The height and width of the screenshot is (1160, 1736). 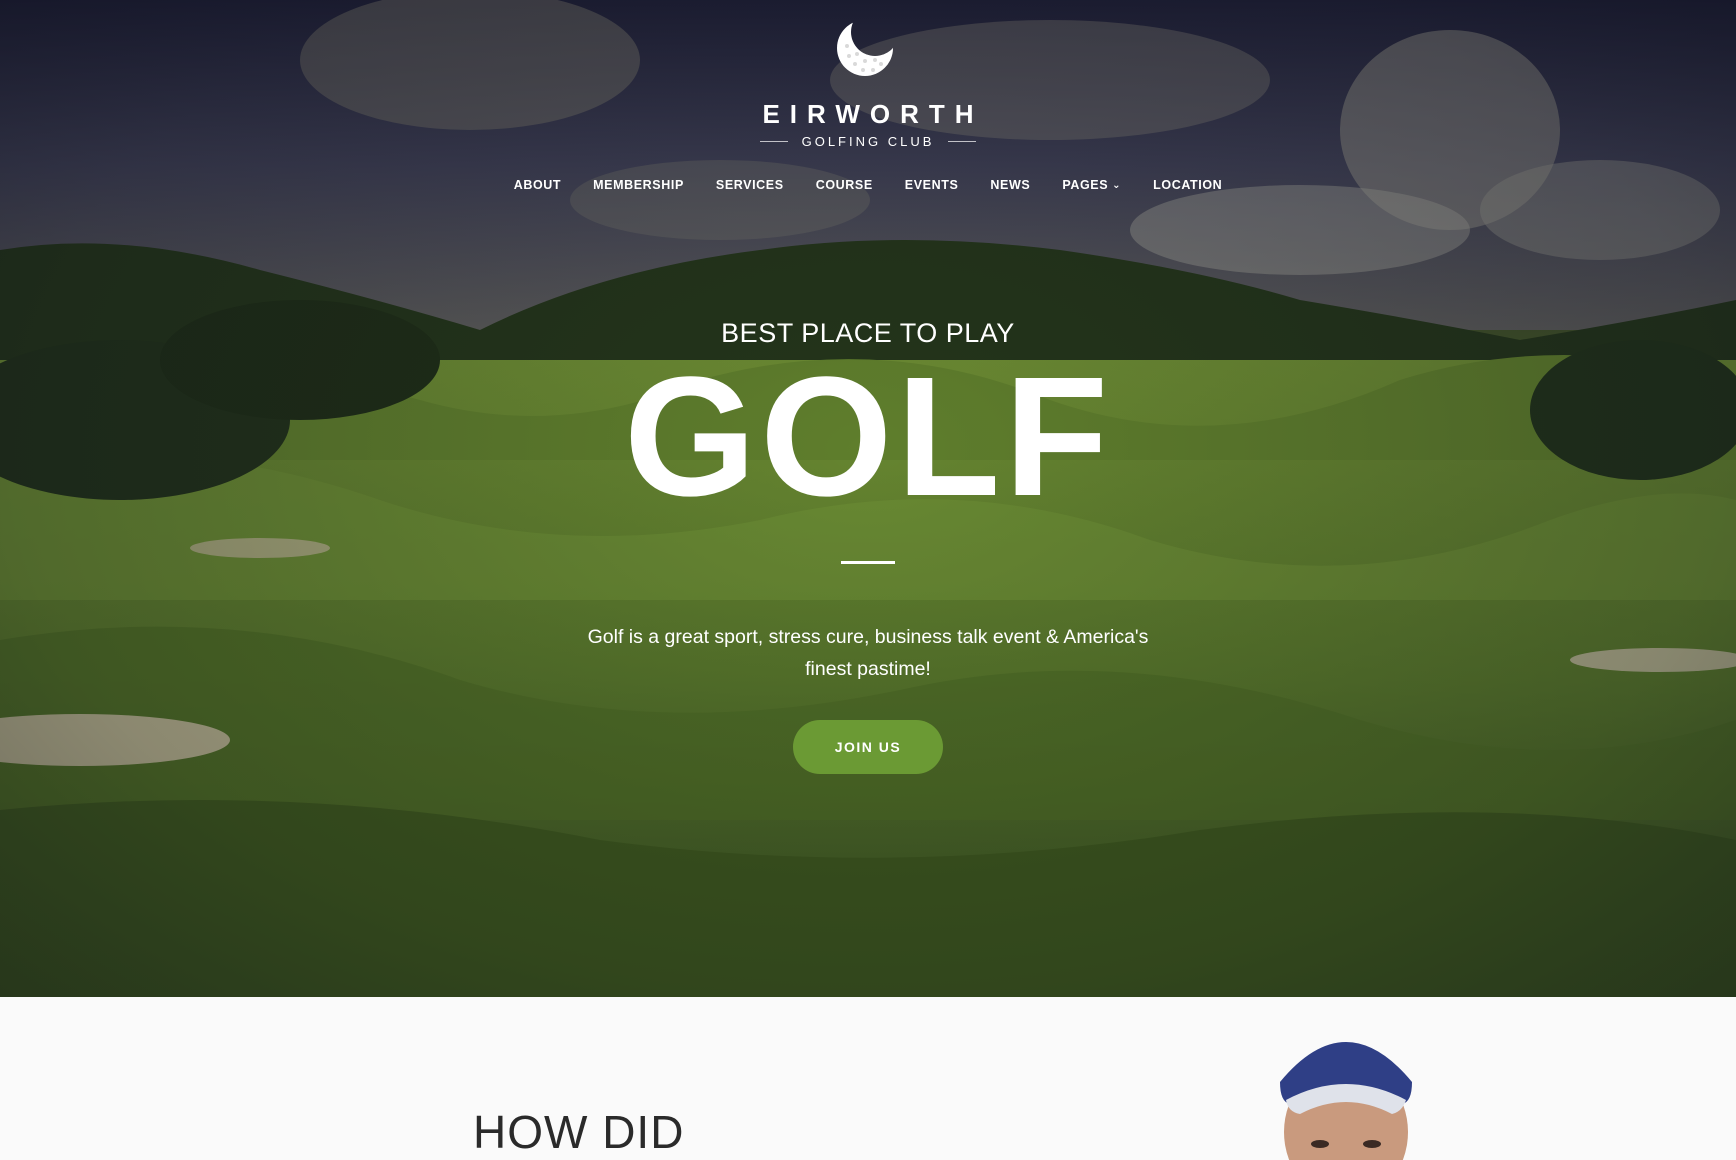 I want to click on golf-ball-crescent-icon, so click(x=865, y=48).